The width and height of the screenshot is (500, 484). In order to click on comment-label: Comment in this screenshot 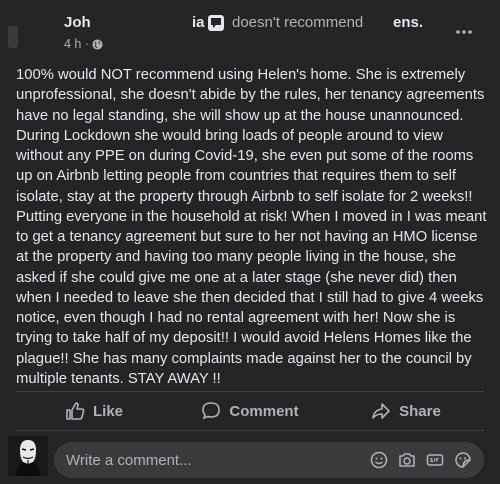, I will do `click(264, 411)`.